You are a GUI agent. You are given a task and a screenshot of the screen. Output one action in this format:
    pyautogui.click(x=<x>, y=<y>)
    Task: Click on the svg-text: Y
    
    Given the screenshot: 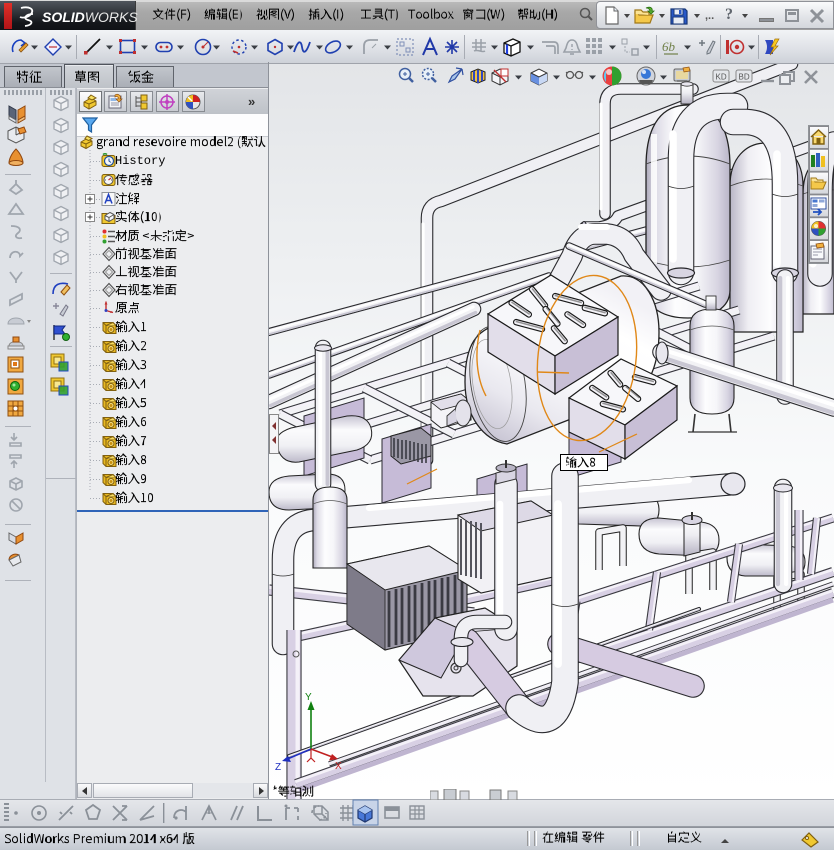 What is the action you would take?
    pyautogui.click(x=308, y=697)
    